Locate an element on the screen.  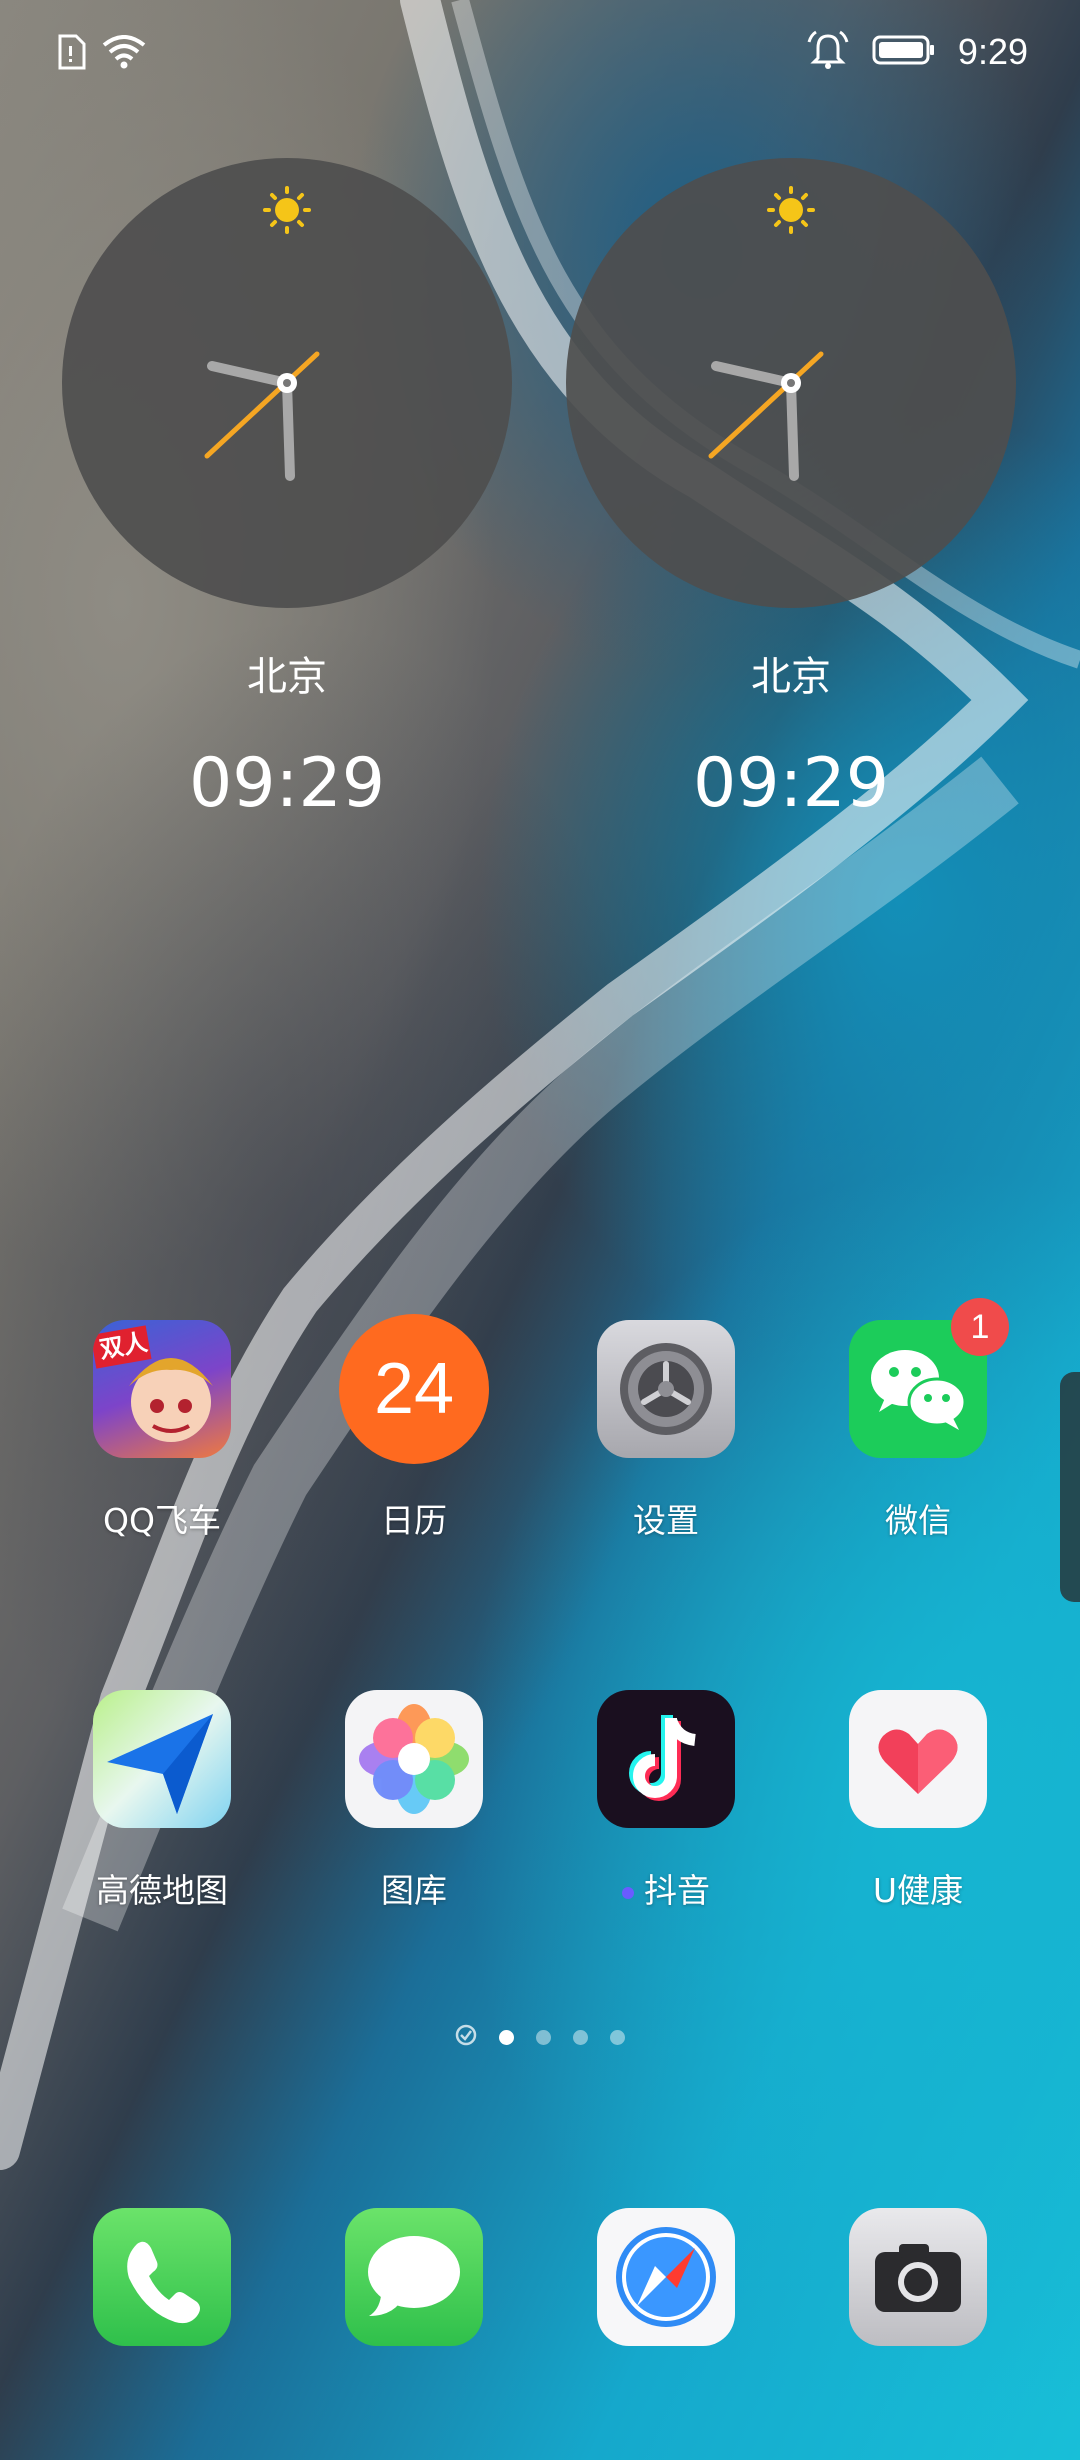
app-u-health: U健康 is located at coordinates (918, 1801).